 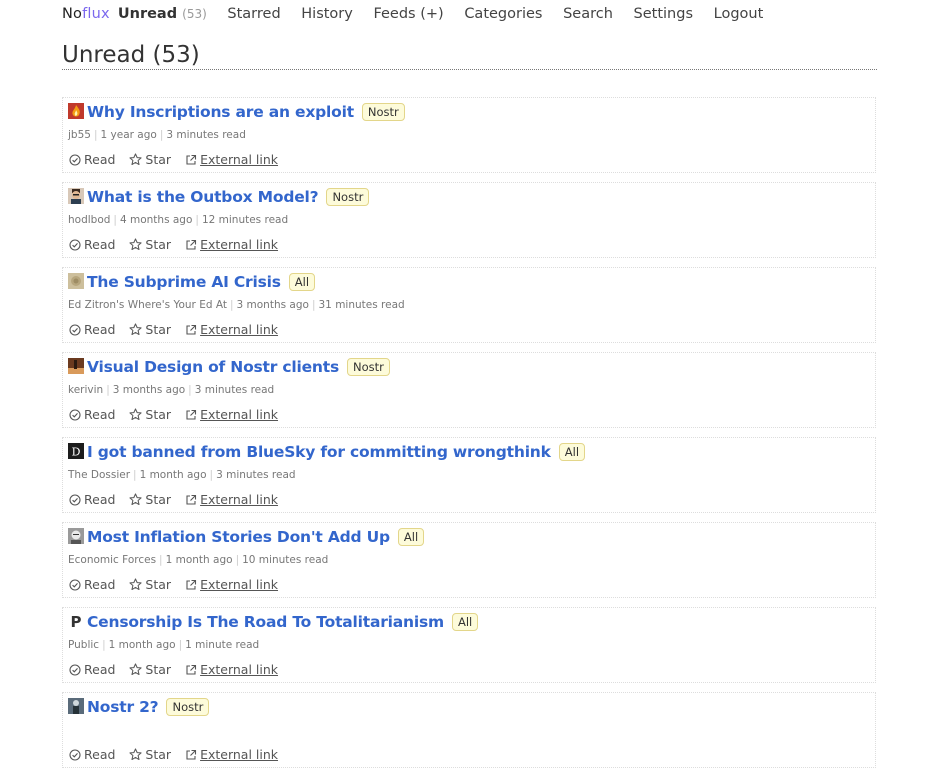 I want to click on app-logo: Noflux, so click(x=86, y=14).